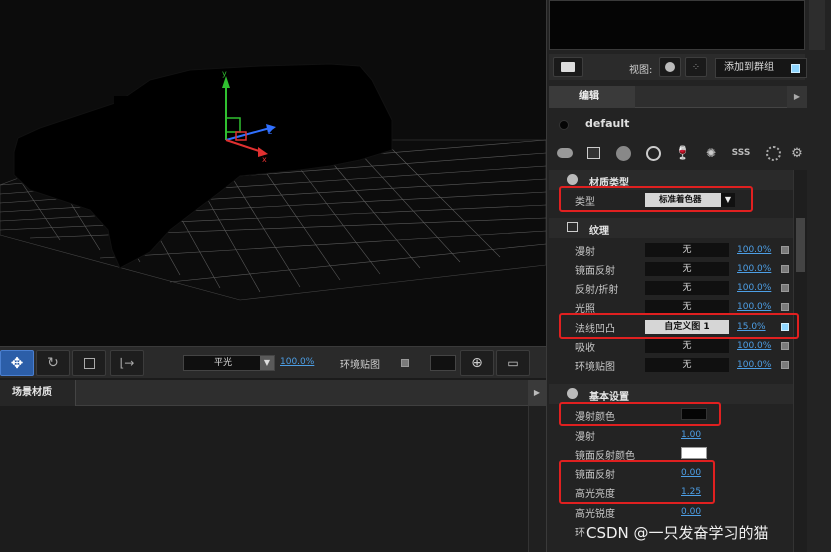 The image size is (831, 552). Describe the element at coordinates (754, 288) in the screenshot. I see `texture-percent-reflection: 100.0%` at that location.